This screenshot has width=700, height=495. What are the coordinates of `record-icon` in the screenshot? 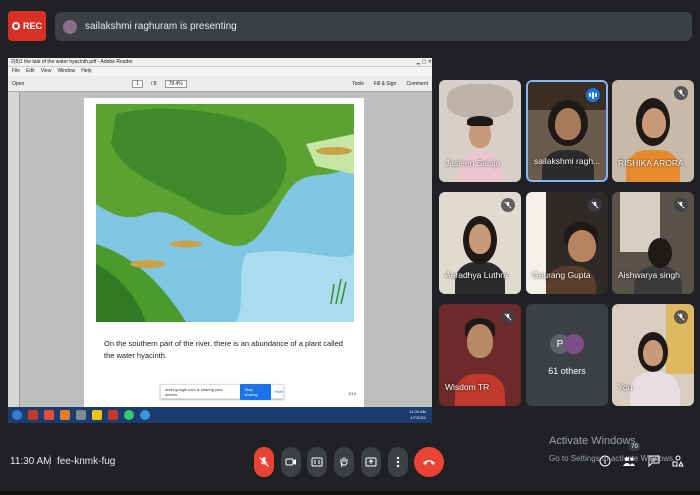 It's located at (15, 26).